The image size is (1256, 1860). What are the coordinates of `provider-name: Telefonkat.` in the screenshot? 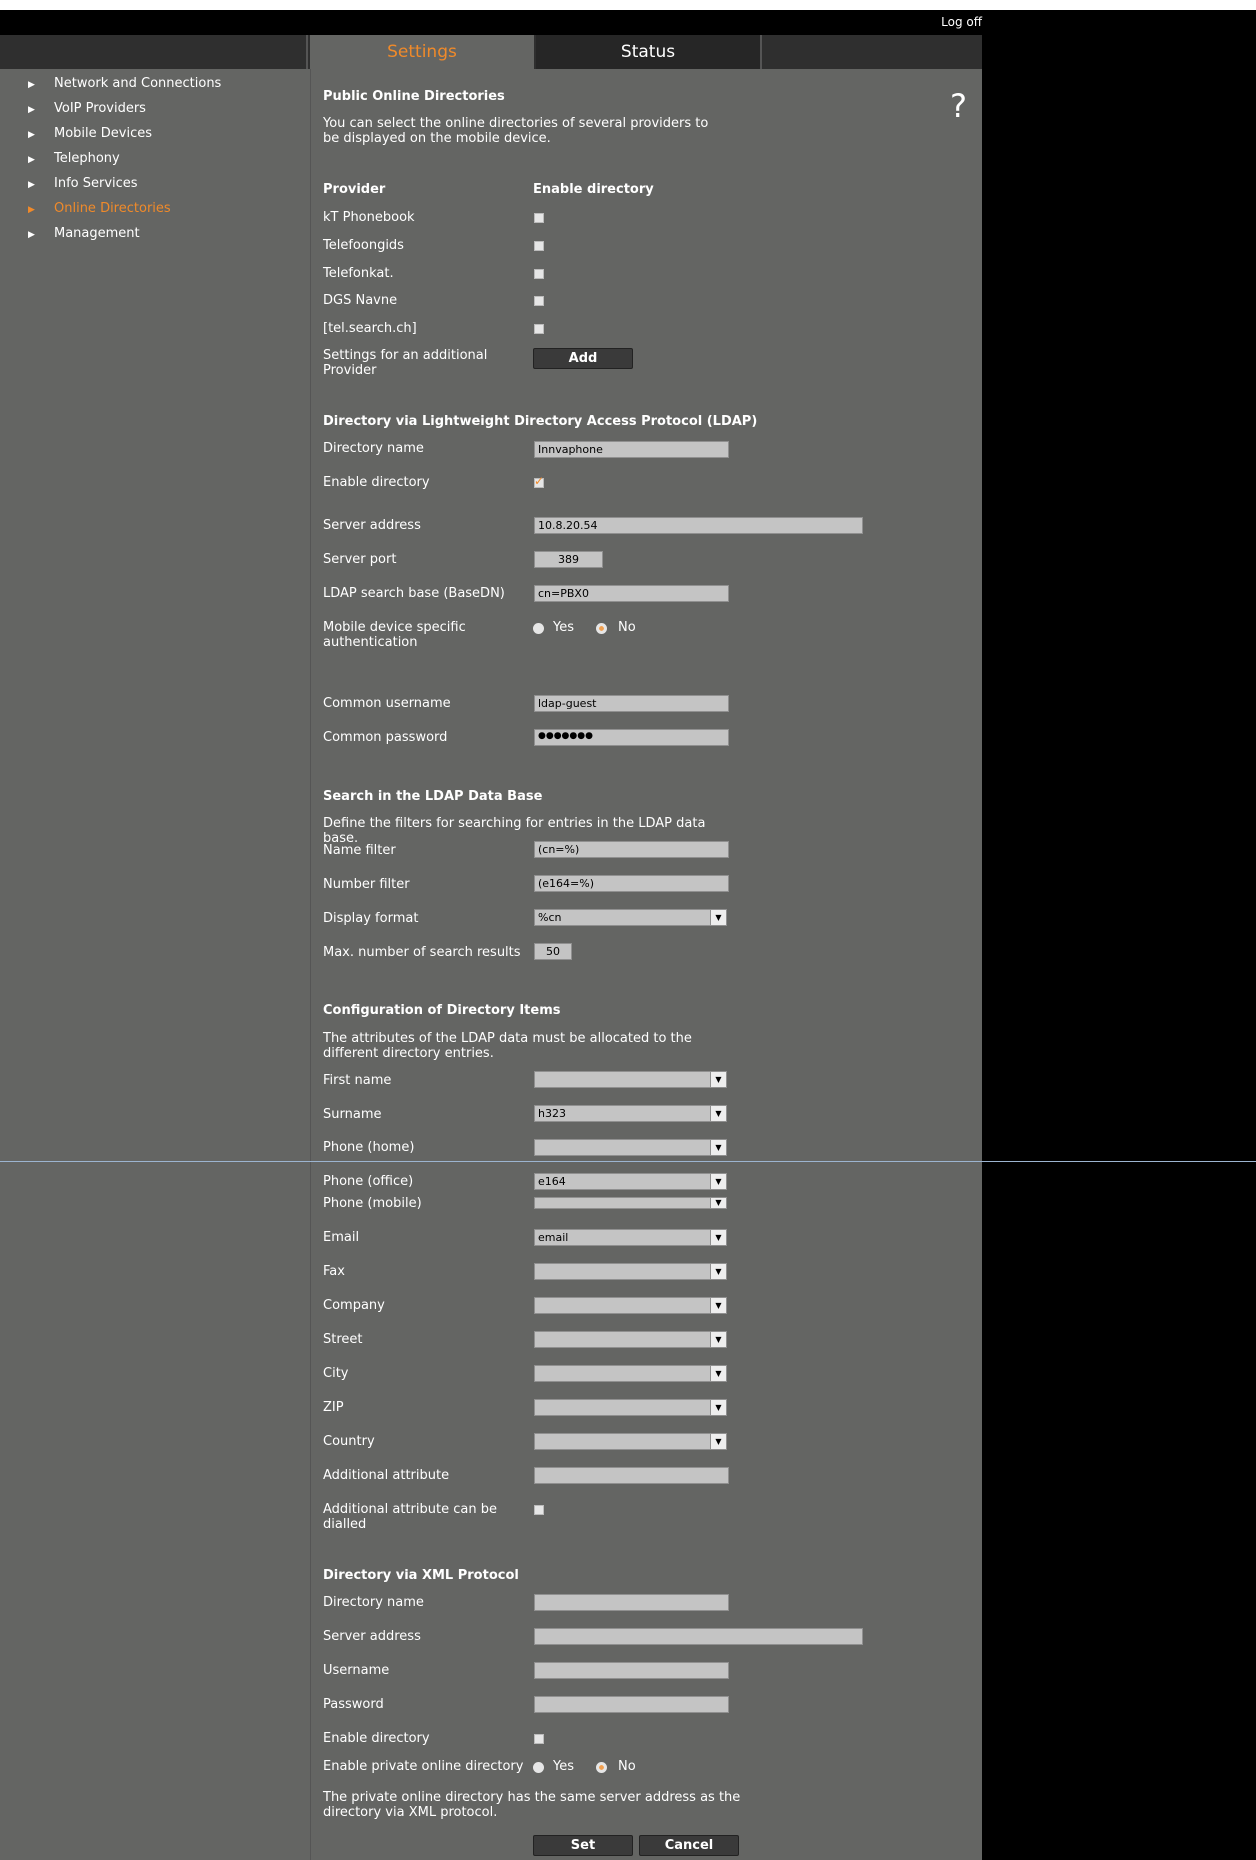 It's located at (358, 273).